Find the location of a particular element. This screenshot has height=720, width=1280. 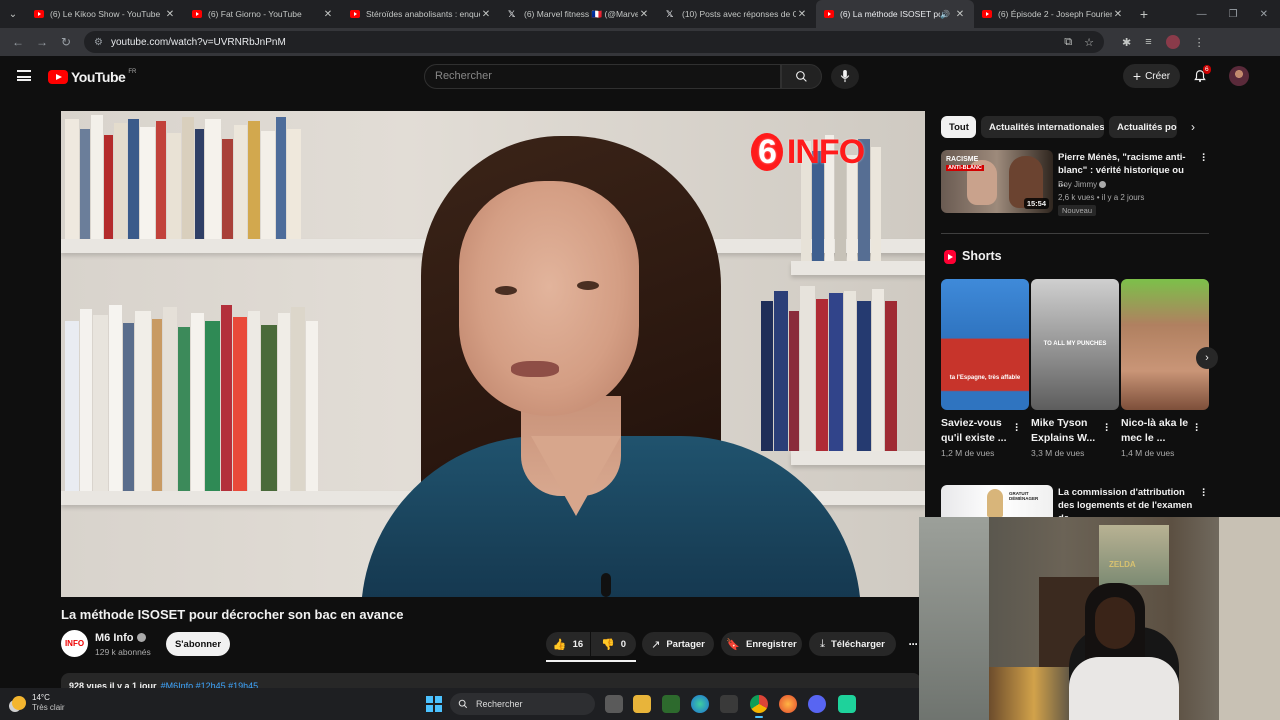

lapel-microphone is located at coordinates (606, 585).